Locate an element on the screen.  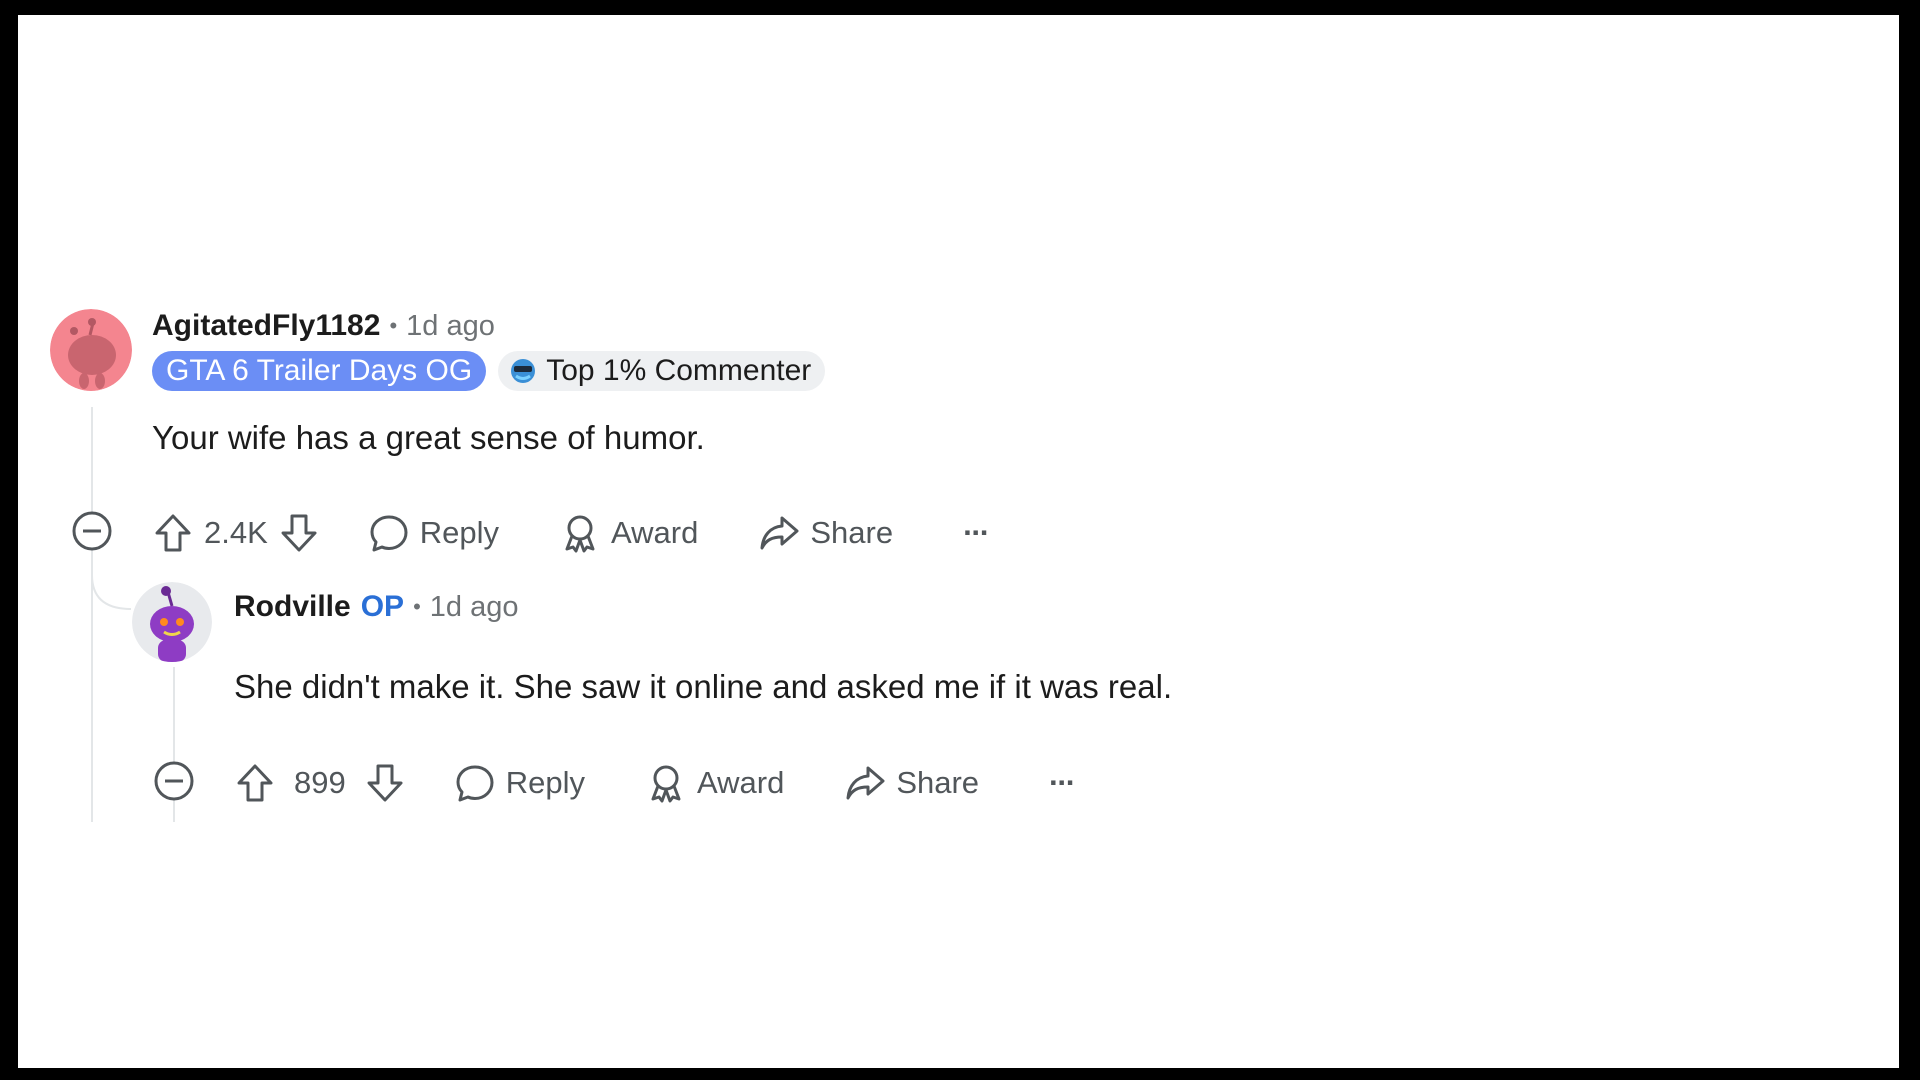
username: AgitatedFly1182 is located at coordinates (266, 326).